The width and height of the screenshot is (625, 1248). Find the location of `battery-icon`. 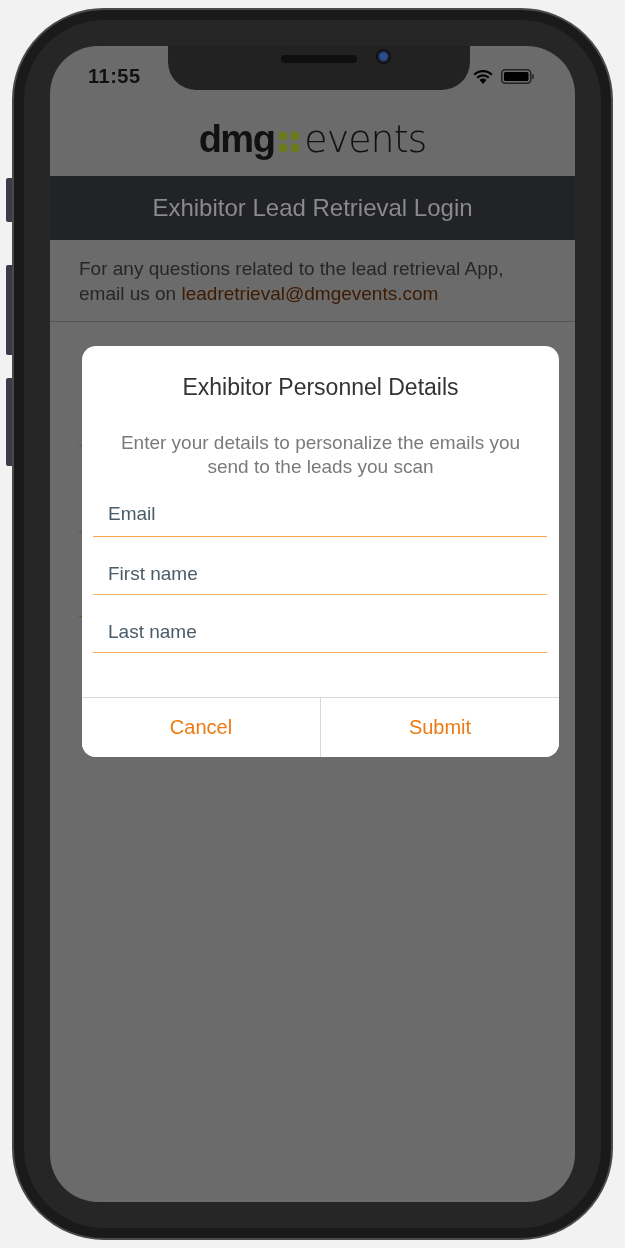

battery-icon is located at coordinates (518, 76).